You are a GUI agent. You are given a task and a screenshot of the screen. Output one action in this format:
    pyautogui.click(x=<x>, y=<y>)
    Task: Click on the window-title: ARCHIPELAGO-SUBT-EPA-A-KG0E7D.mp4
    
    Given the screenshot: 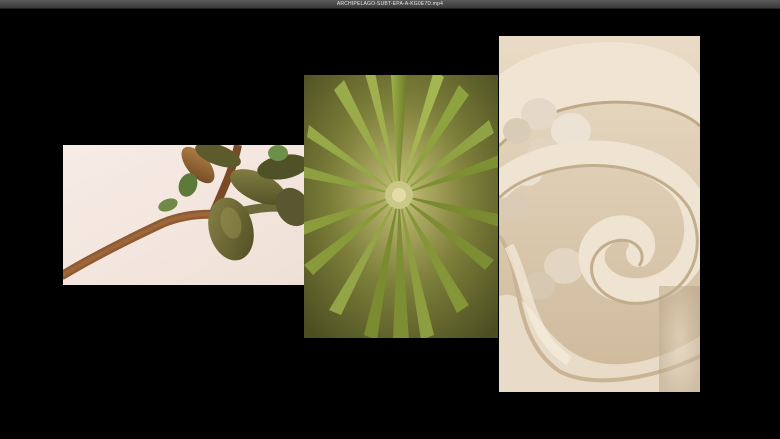 What is the action you would take?
    pyautogui.click(x=390, y=4)
    